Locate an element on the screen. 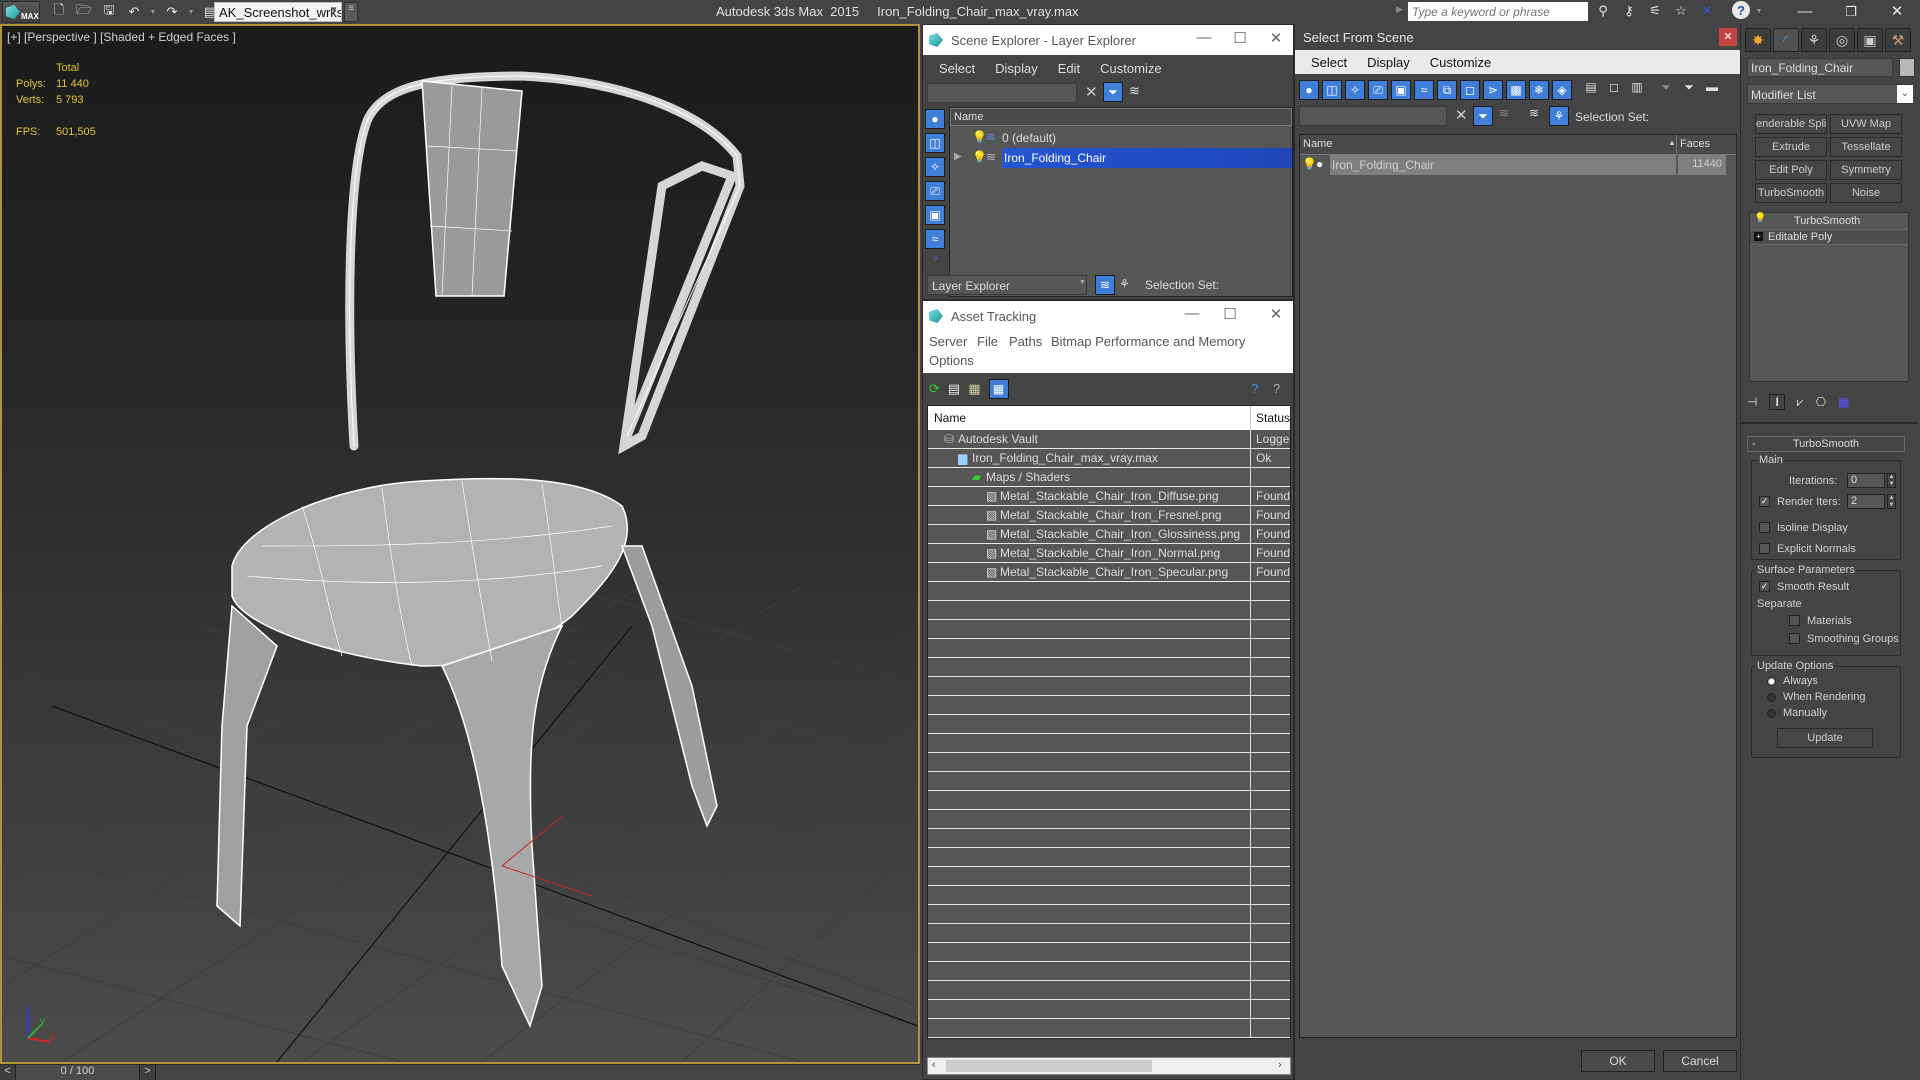 The width and height of the screenshot is (1920, 1080). scroll-right-icon: › is located at coordinates (1280, 1065).